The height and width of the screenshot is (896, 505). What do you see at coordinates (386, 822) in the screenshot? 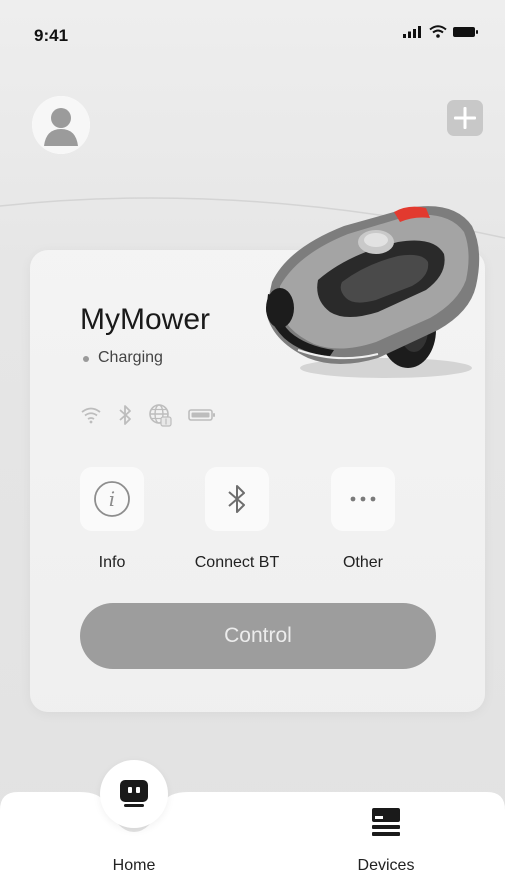
I see `devices-icon` at bounding box center [386, 822].